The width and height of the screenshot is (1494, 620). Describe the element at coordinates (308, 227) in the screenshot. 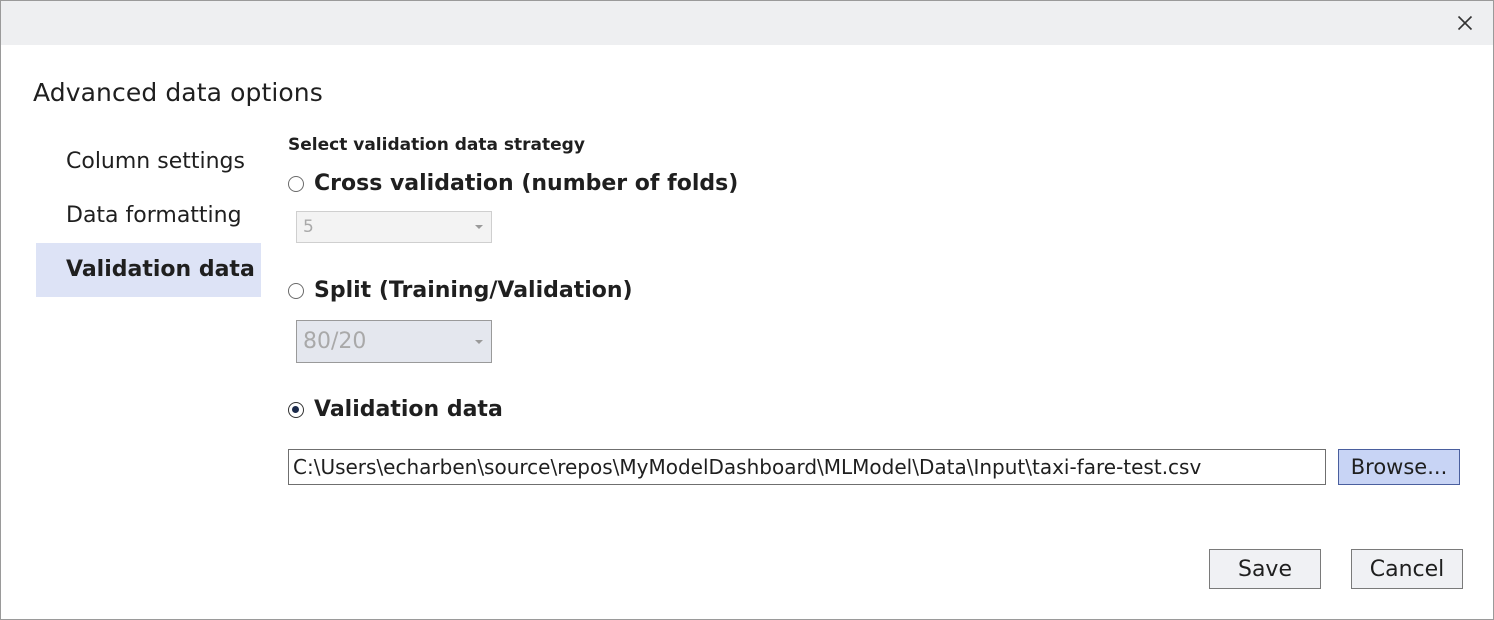

I see `folds-select-value: 5` at that location.